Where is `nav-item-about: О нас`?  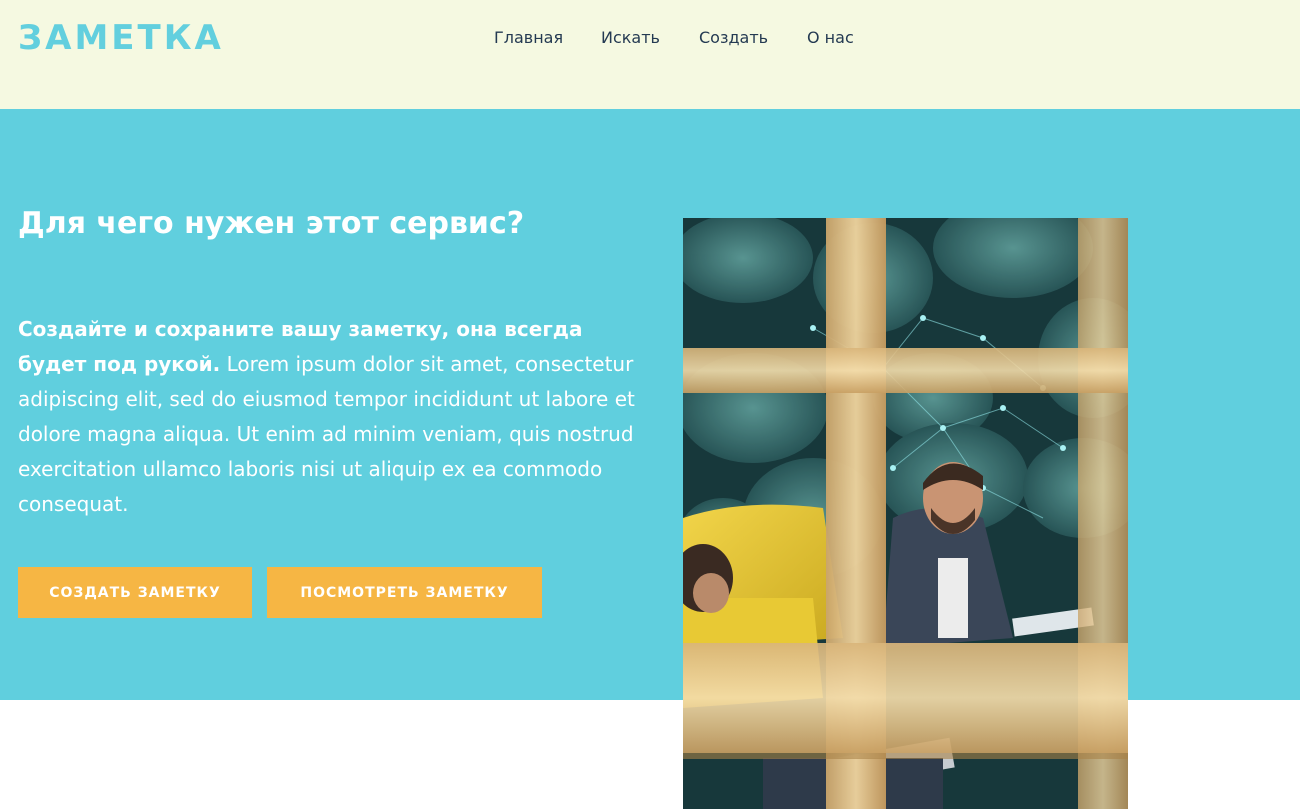
nav-item-about: О нас is located at coordinates (830, 38).